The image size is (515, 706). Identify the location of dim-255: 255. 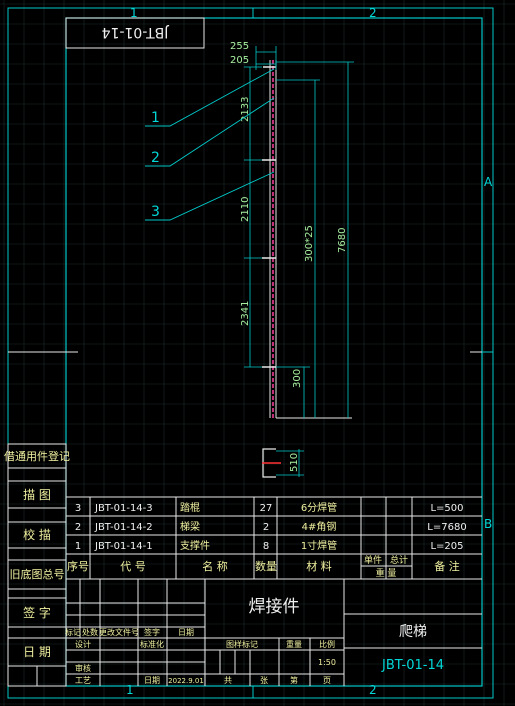
(239, 46).